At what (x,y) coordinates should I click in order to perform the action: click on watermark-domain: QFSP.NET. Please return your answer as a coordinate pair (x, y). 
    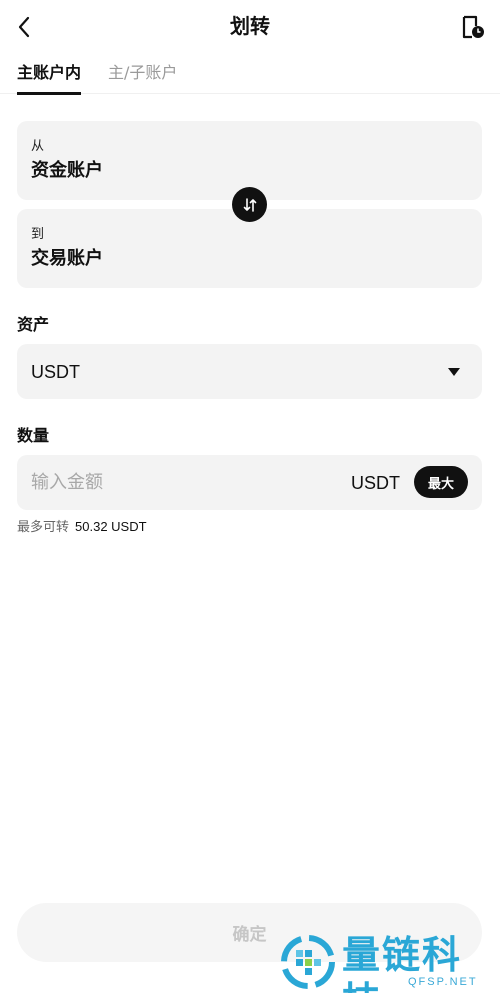
    Looking at the image, I should click on (443, 982).